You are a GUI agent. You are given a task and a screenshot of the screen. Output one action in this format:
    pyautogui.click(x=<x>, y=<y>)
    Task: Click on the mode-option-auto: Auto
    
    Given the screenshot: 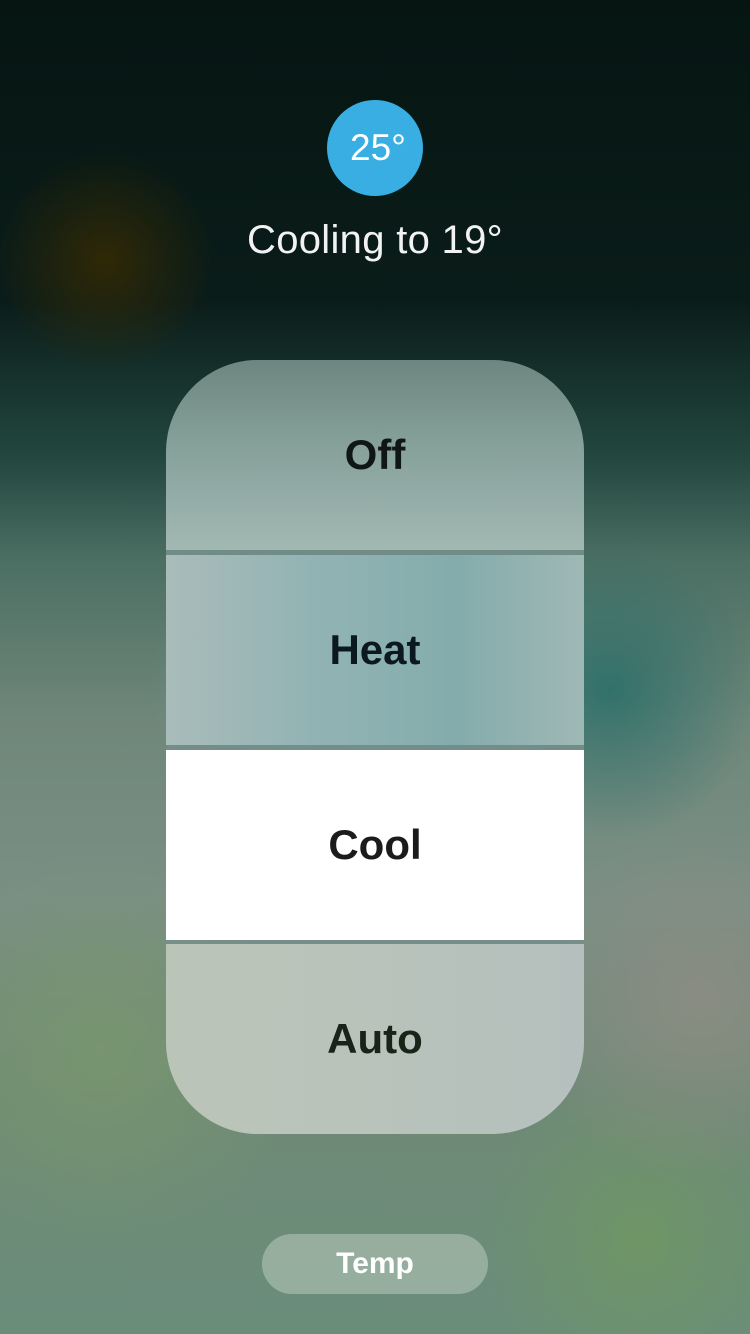 What is the action you would take?
    pyautogui.click(x=375, y=1039)
    